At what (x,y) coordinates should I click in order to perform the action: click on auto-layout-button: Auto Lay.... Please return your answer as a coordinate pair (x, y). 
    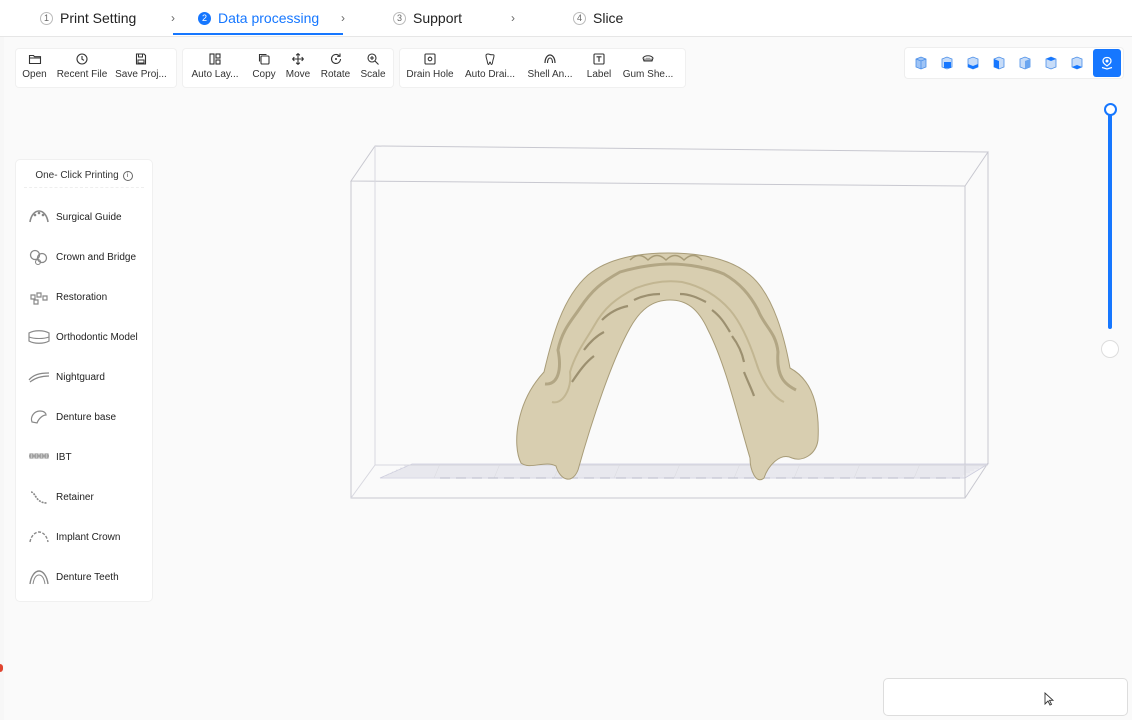
    Looking at the image, I should click on (215, 68).